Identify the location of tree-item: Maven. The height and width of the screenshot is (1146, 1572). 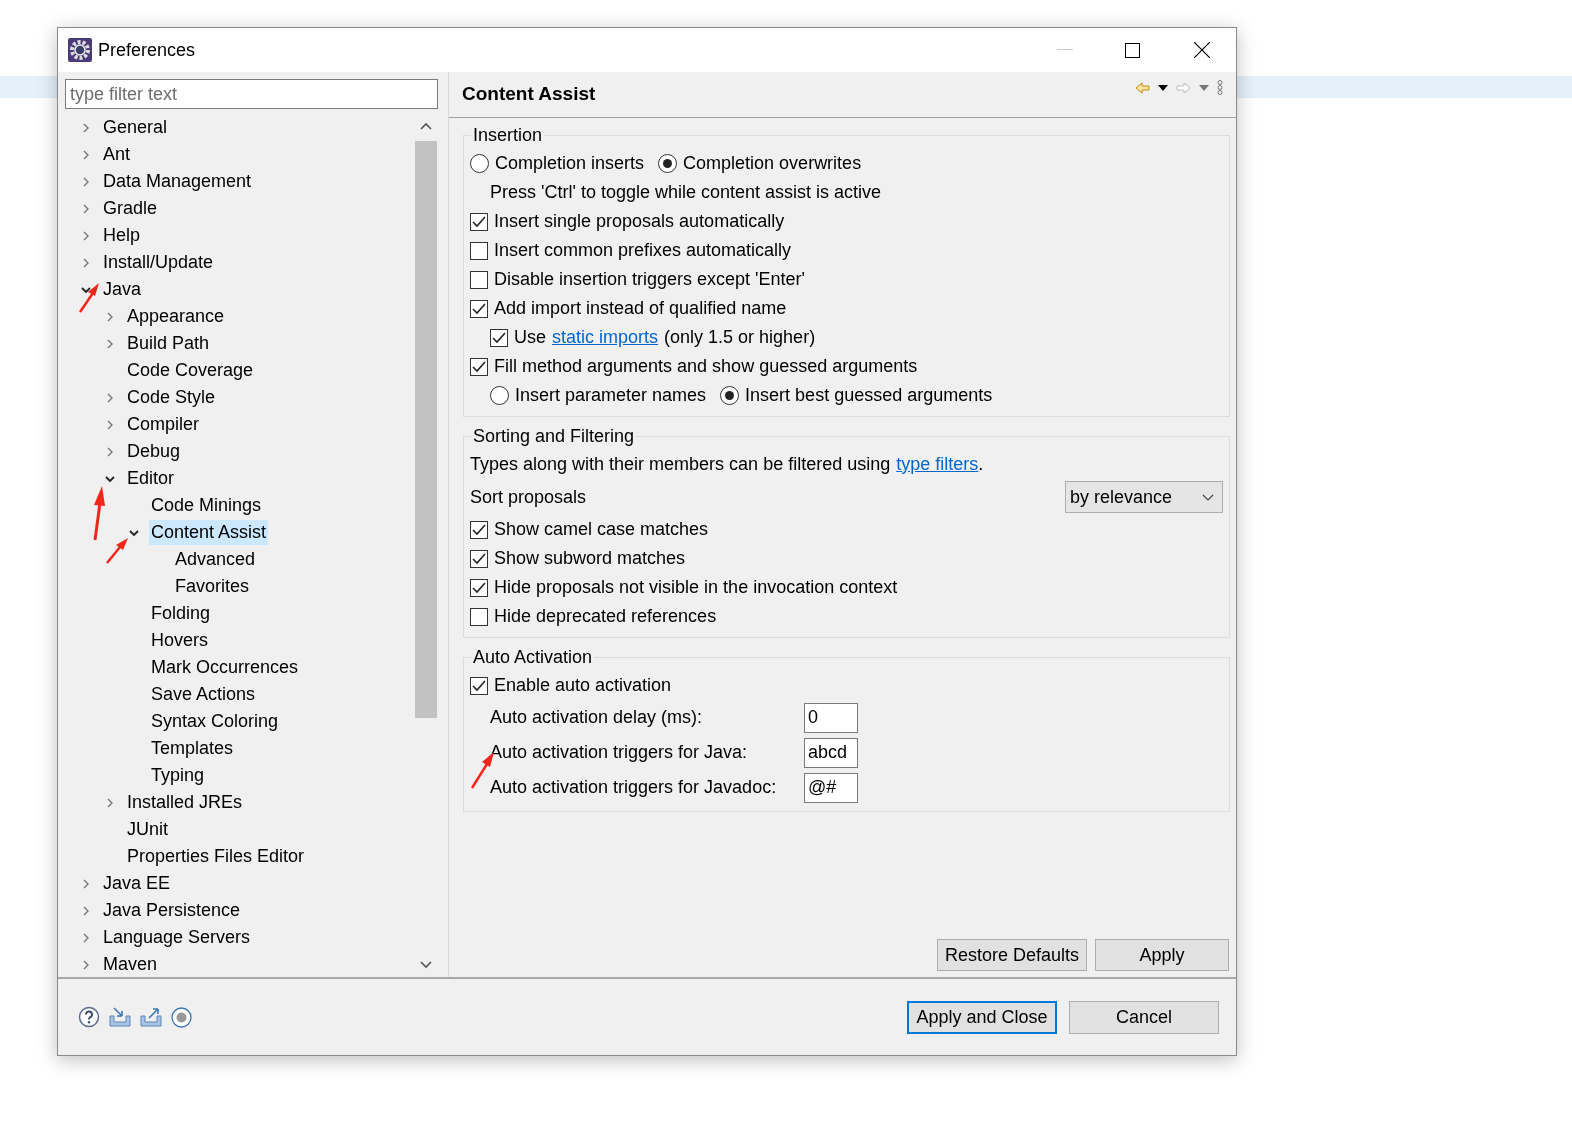
(130, 964).